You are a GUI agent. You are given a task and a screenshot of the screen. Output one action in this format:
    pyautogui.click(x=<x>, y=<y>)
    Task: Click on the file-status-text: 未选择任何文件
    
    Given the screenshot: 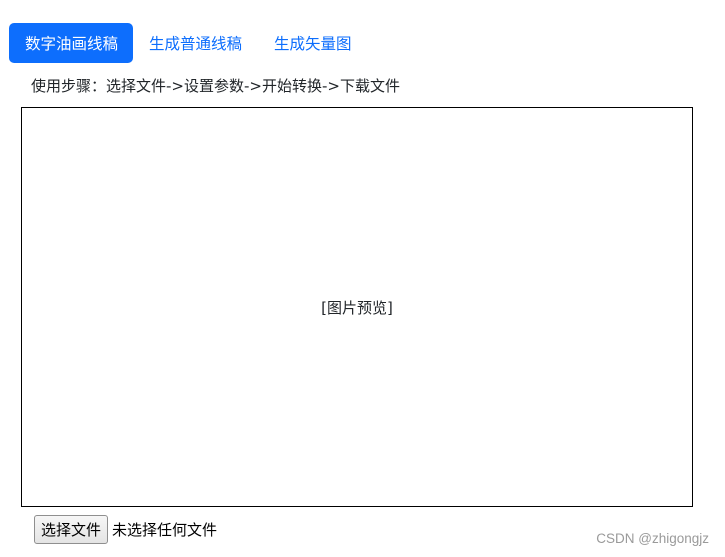 What is the action you would take?
    pyautogui.click(x=165, y=530)
    